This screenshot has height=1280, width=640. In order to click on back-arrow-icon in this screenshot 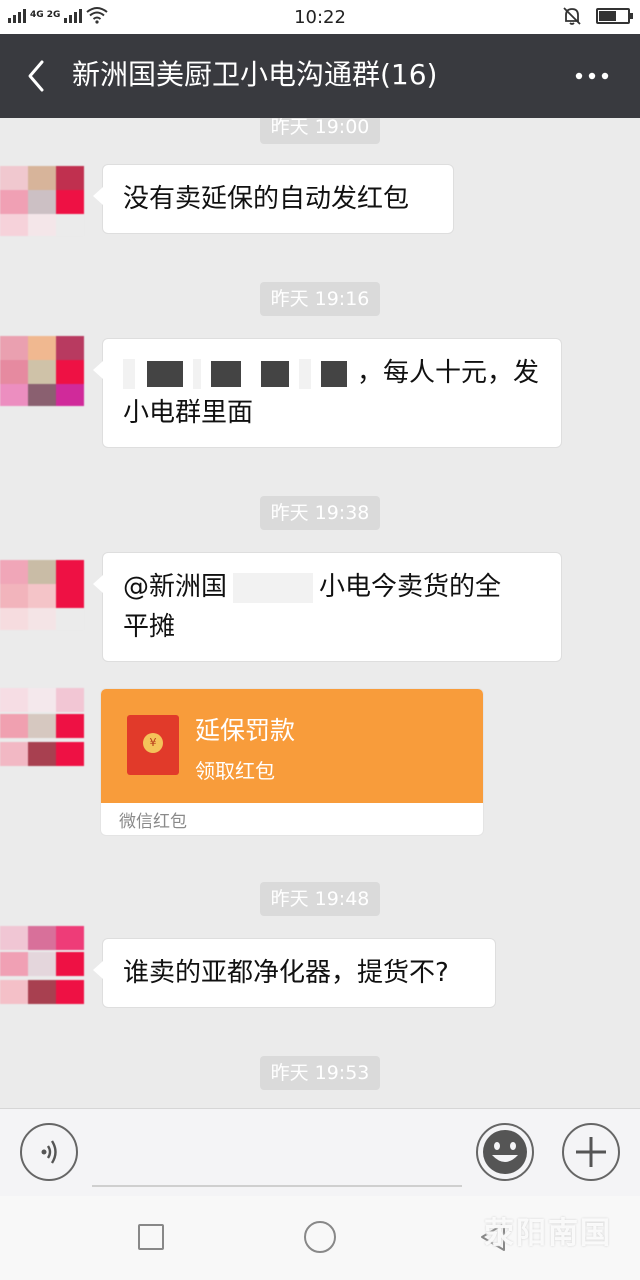, I will do `click(38, 76)`.